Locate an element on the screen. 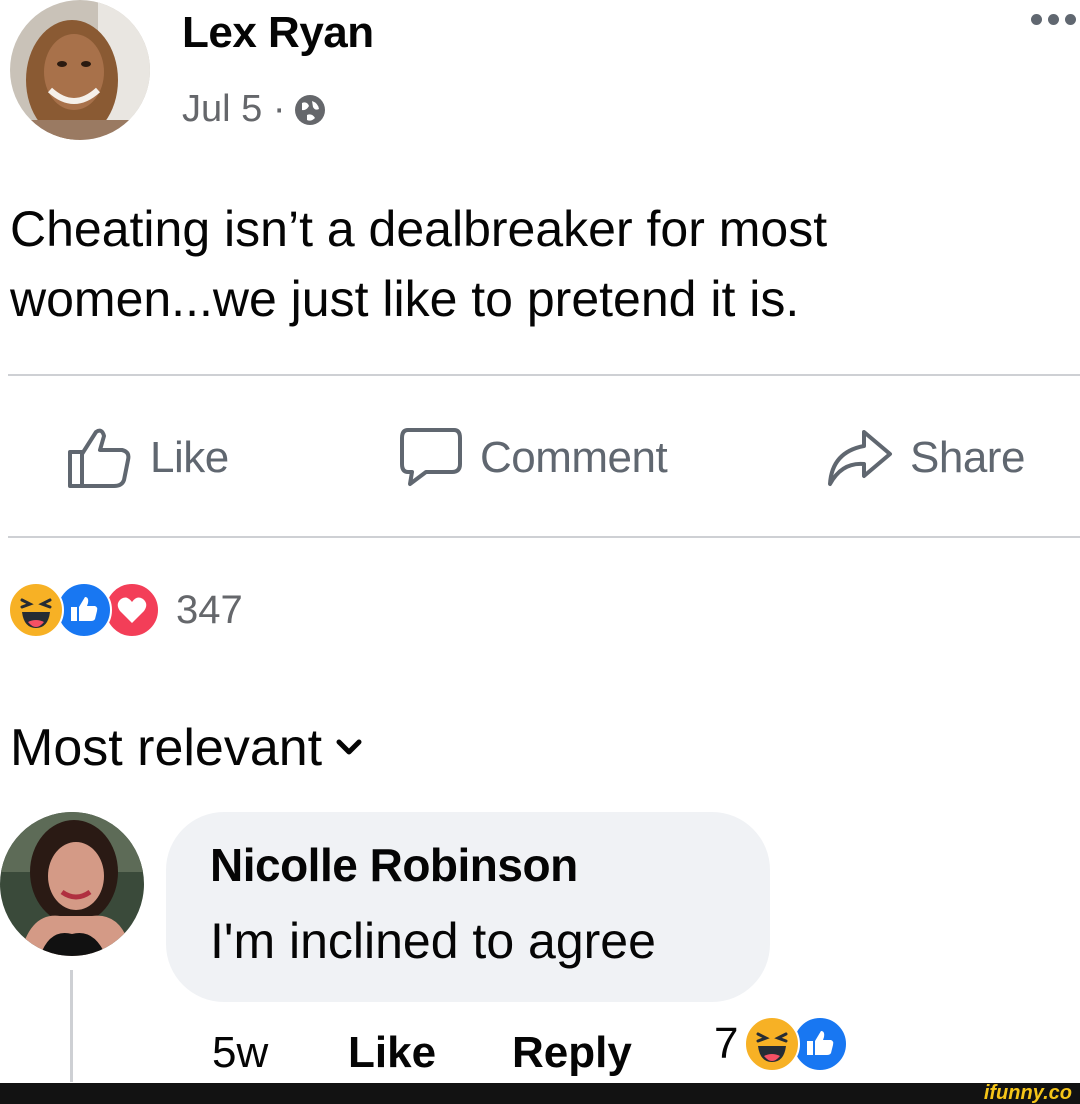 Image resolution: width=1080 pixels, height=1104 pixels. post-text-line-1: Cheating isn’t a dealbreaker for most is located at coordinates (419, 229).